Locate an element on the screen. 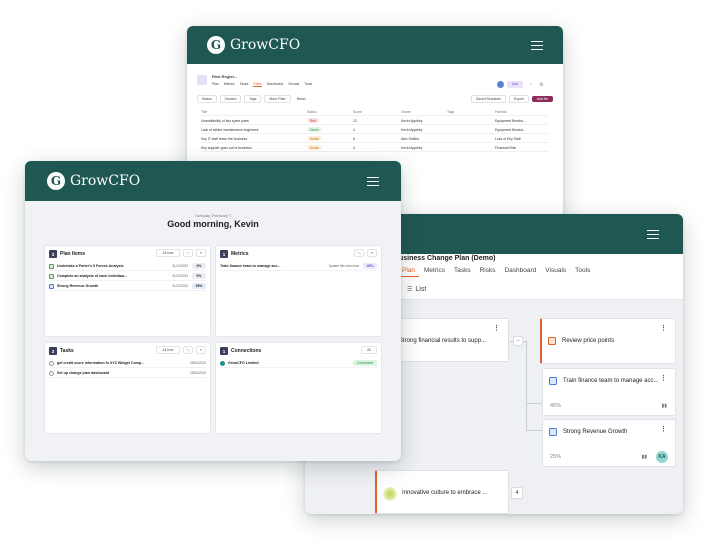  list-item: Set up change plan dashboard 29/03/2023 is located at coordinates (127, 373).